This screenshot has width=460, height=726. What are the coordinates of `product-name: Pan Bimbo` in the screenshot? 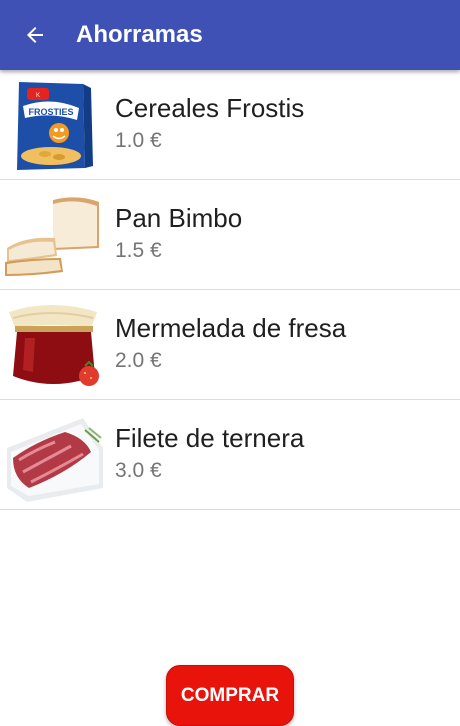 It's located at (179, 218).